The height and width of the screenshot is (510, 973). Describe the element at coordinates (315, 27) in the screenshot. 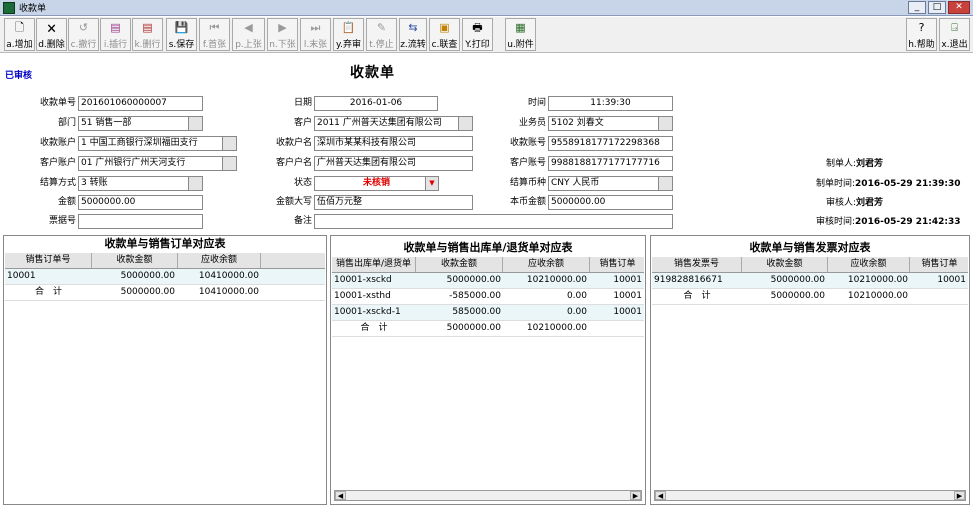

I see `last-icon: ⏭` at that location.